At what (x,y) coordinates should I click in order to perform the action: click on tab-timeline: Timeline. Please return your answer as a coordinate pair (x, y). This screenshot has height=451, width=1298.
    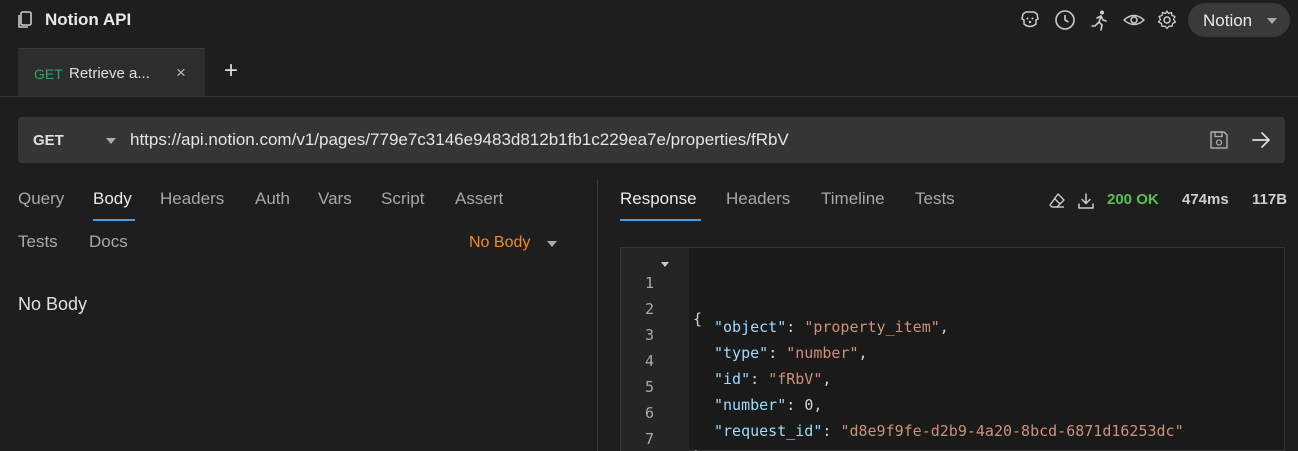
    Looking at the image, I should click on (853, 199).